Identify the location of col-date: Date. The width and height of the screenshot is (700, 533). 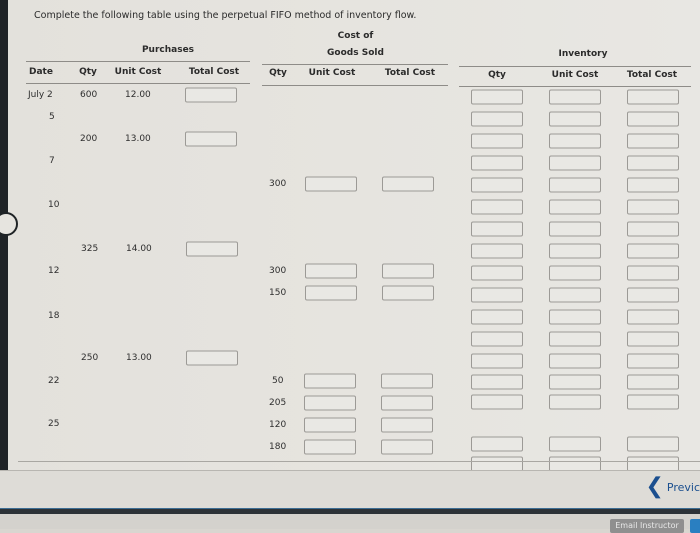
(41, 72).